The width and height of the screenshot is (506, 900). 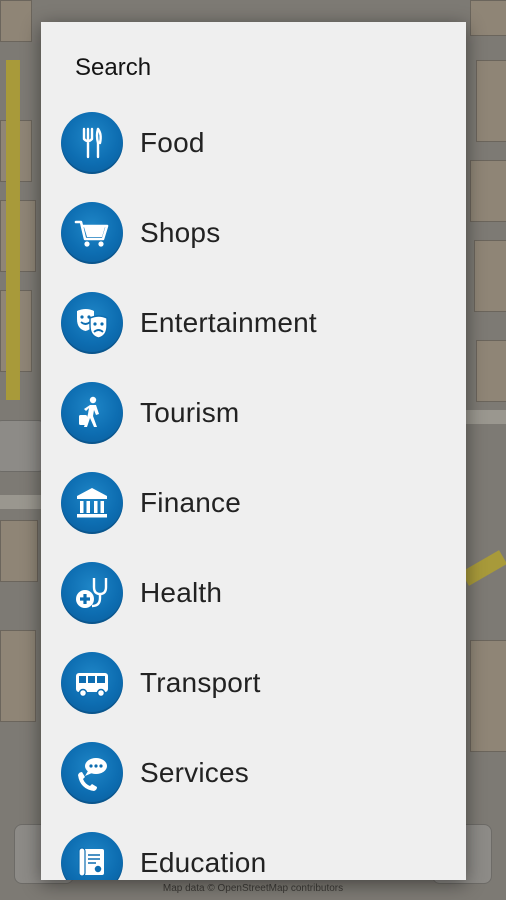 I want to click on category-item-education: Education, so click(x=253, y=849).